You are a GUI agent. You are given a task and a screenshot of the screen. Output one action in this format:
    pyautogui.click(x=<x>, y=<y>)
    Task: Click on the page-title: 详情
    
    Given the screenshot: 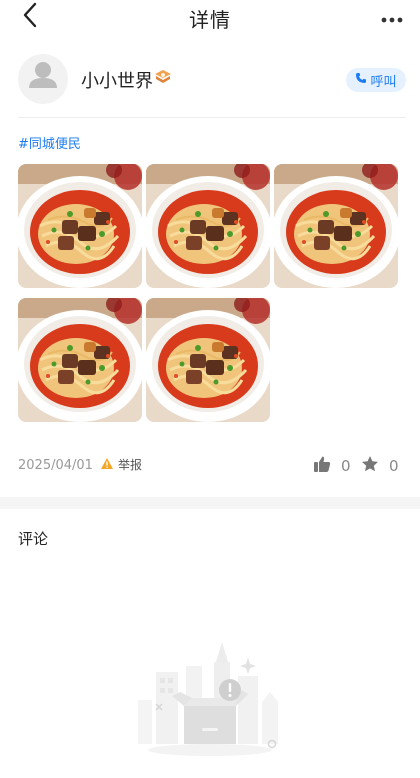 What is the action you would take?
    pyautogui.click(x=210, y=20)
    